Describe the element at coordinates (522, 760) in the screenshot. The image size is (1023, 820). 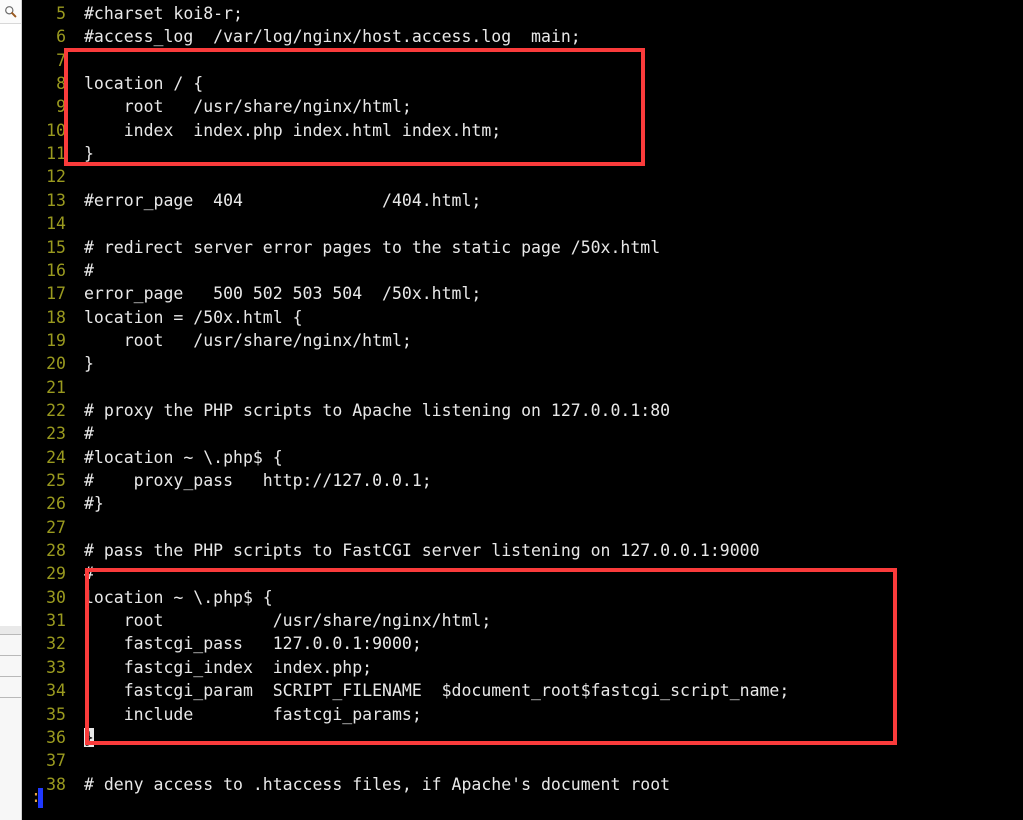
I see `editor-line: 37` at that location.